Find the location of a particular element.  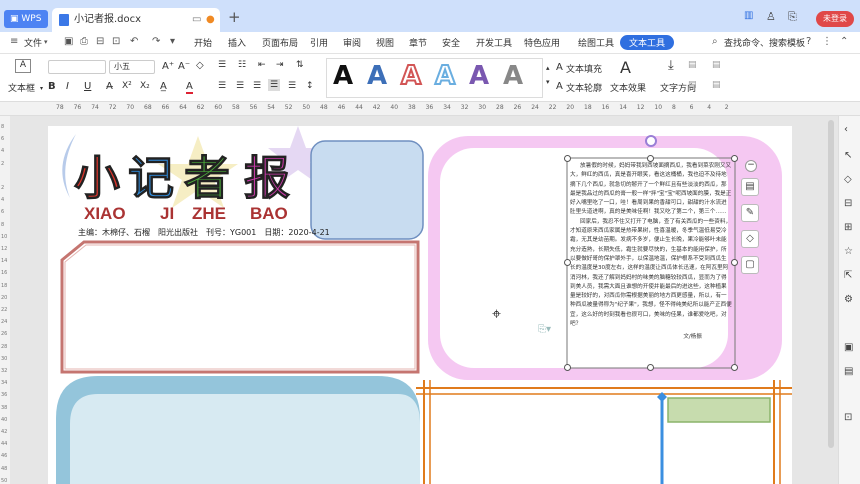

wps-home-tab: ▣ WPS is located at coordinates (26, 19).